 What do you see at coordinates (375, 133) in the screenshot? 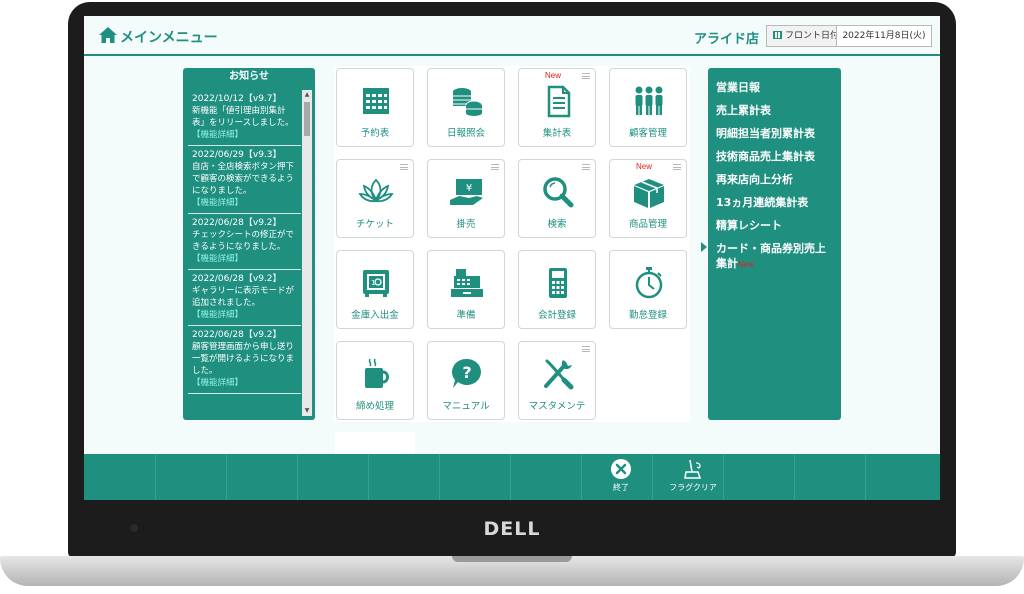
I see `tile-label: 予約表` at bounding box center [375, 133].